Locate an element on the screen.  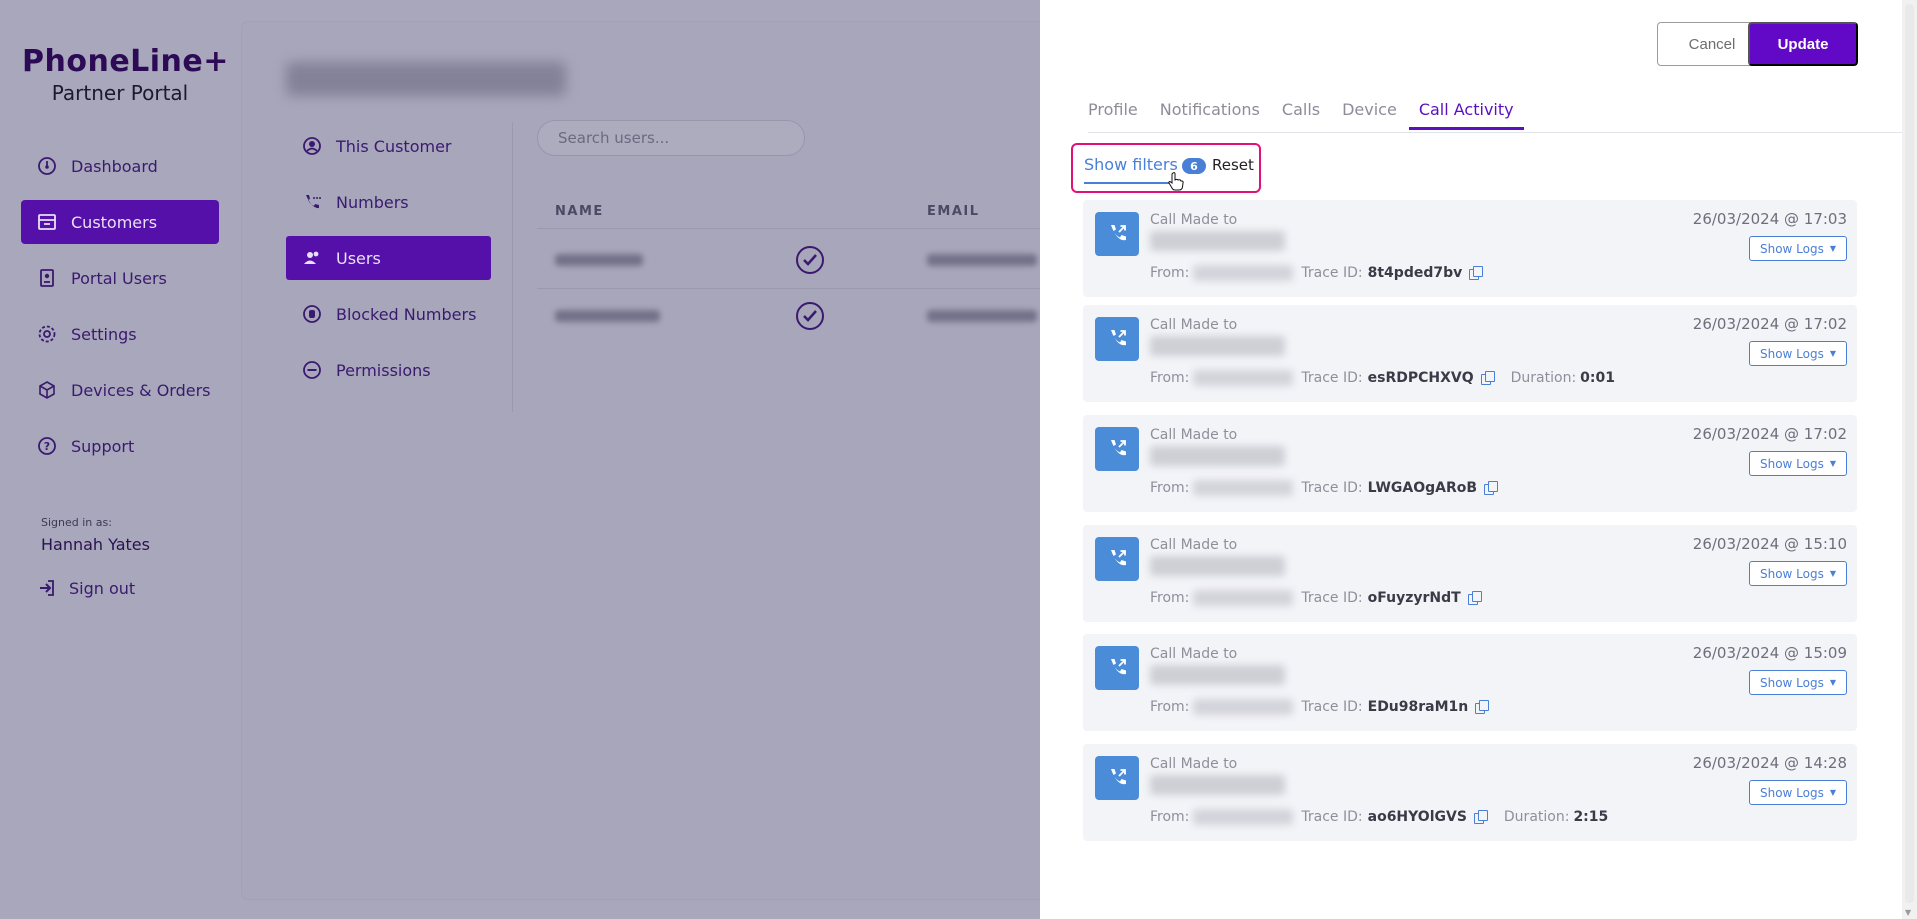
update-button: Update is located at coordinates (1803, 44).